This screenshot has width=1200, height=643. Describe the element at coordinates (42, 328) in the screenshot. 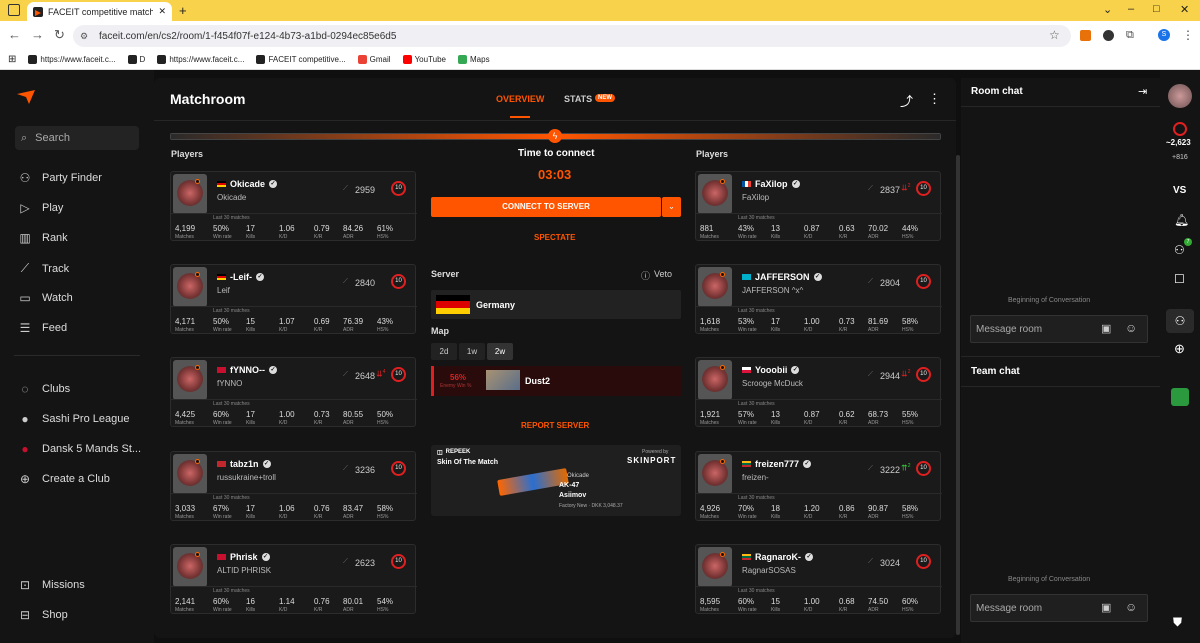

I see `sidebar-item-feed: ☰ Feed` at that location.